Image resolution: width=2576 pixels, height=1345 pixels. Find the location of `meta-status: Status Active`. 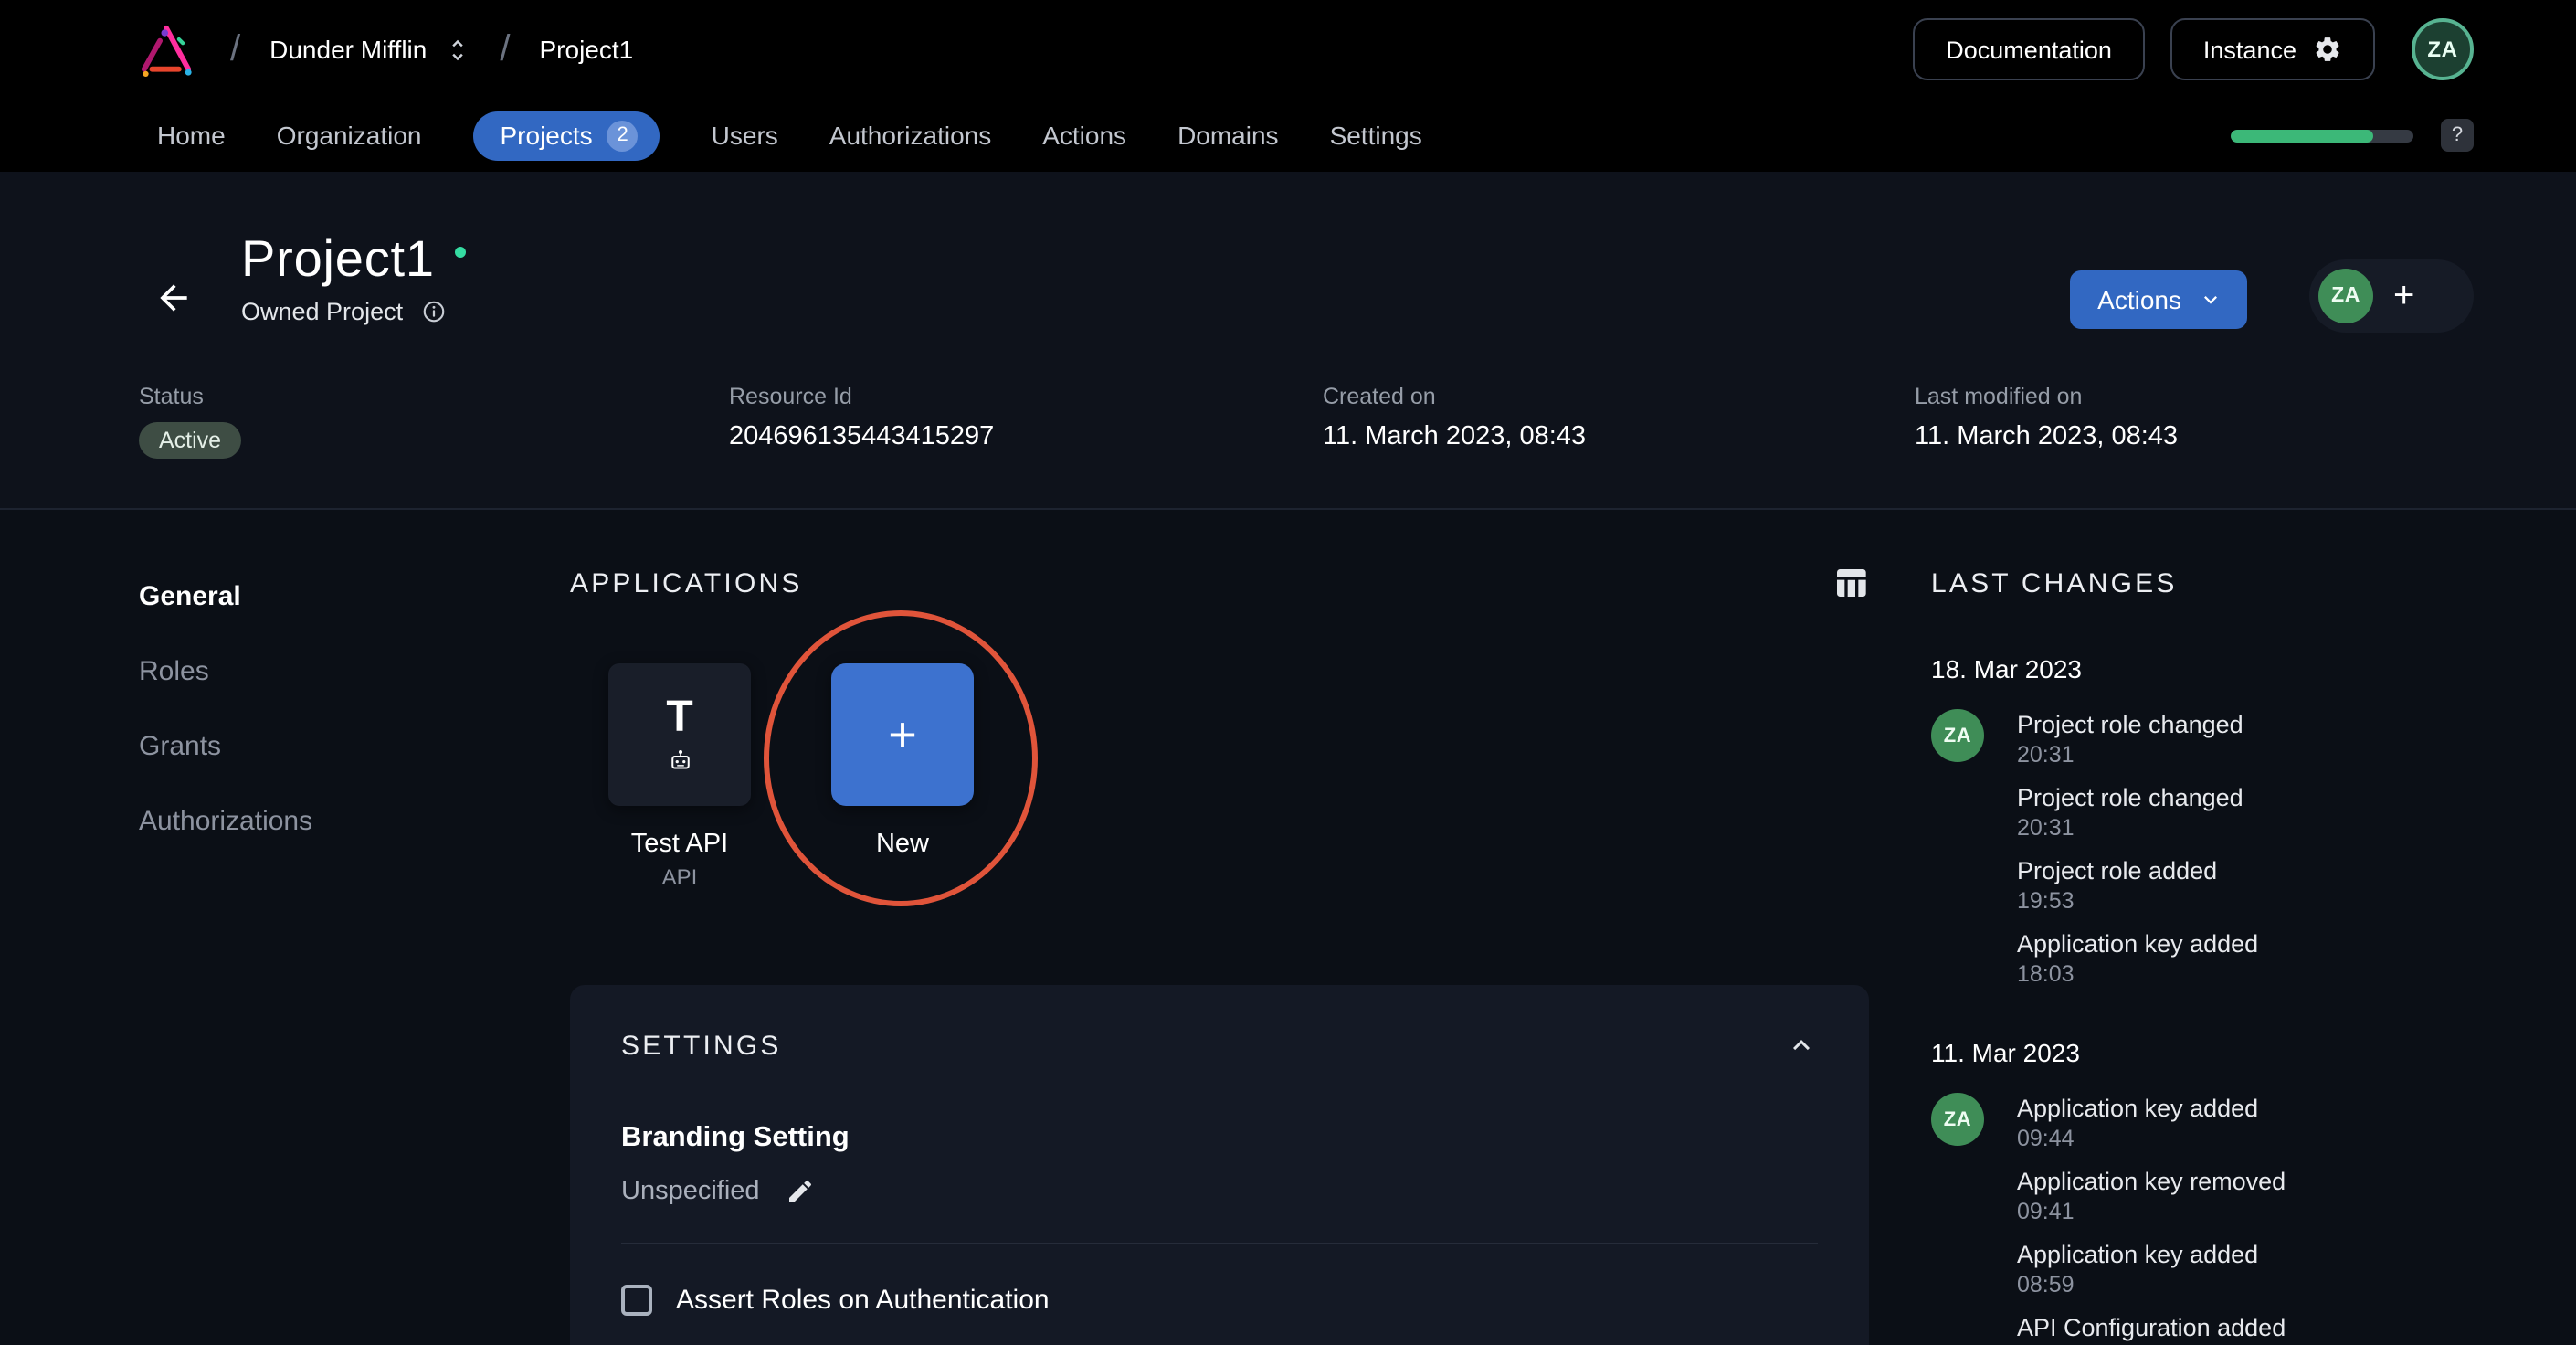

meta-status: Status Active is located at coordinates (434, 421).